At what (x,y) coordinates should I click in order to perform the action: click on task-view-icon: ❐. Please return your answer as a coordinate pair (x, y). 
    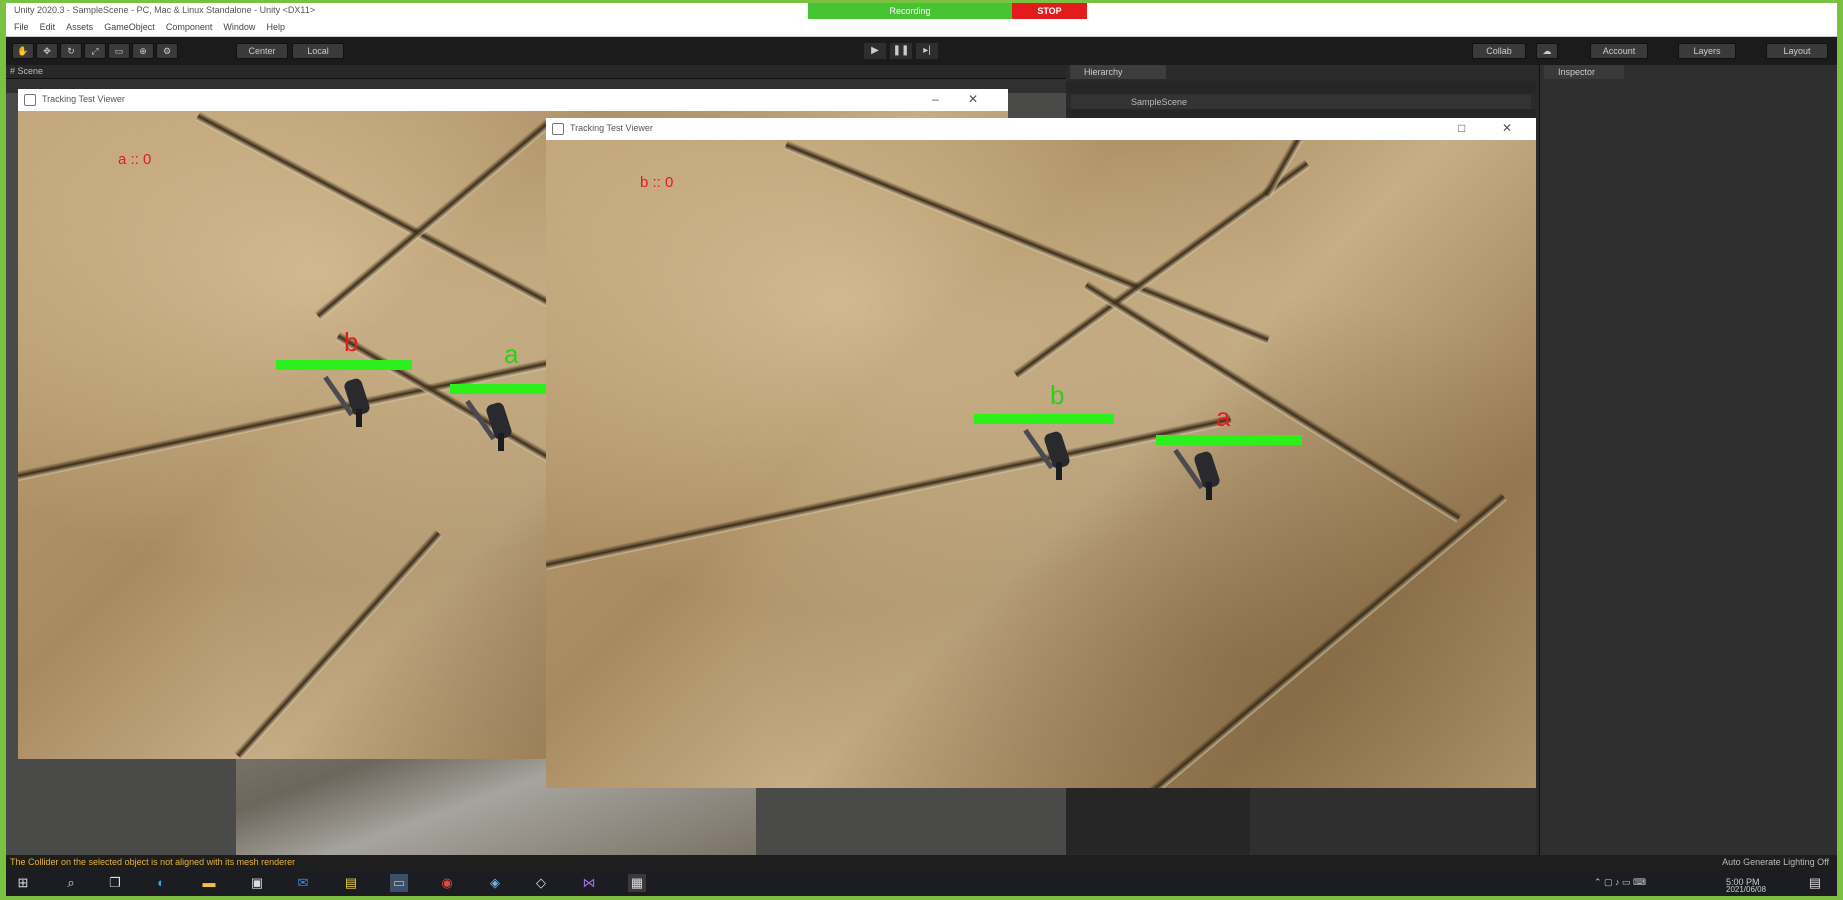
    Looking at the image, I should click on (115, 883).